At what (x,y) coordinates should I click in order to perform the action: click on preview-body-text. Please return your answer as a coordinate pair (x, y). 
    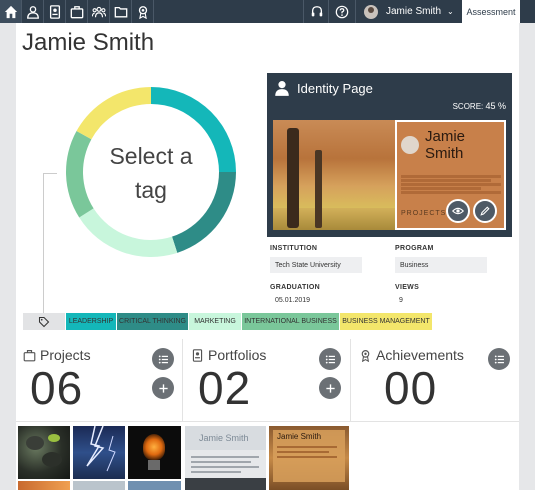
    Looking at the image, I should click on (451, 184).